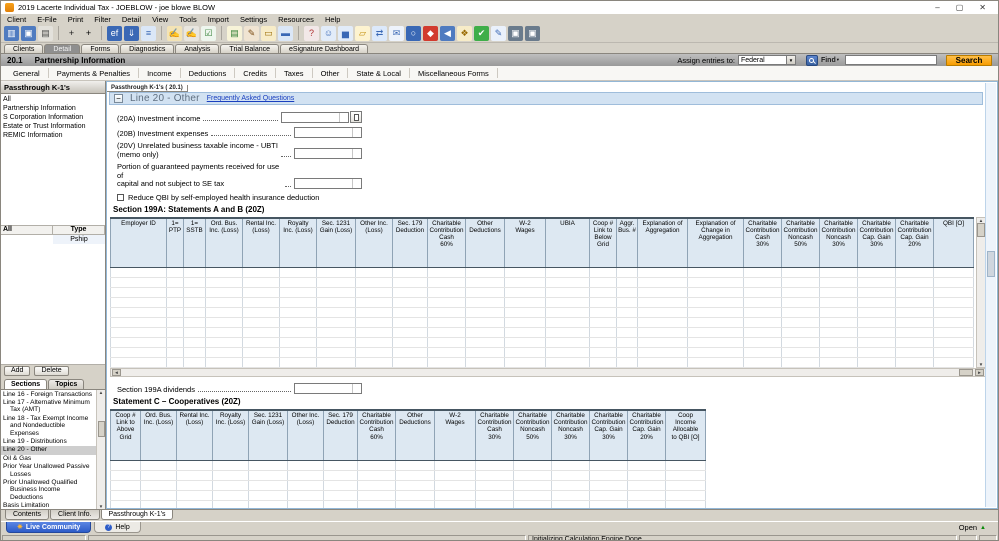 The image size is (999, 541). I want to click on category-tab-credits: Credits, so click(255, 73).